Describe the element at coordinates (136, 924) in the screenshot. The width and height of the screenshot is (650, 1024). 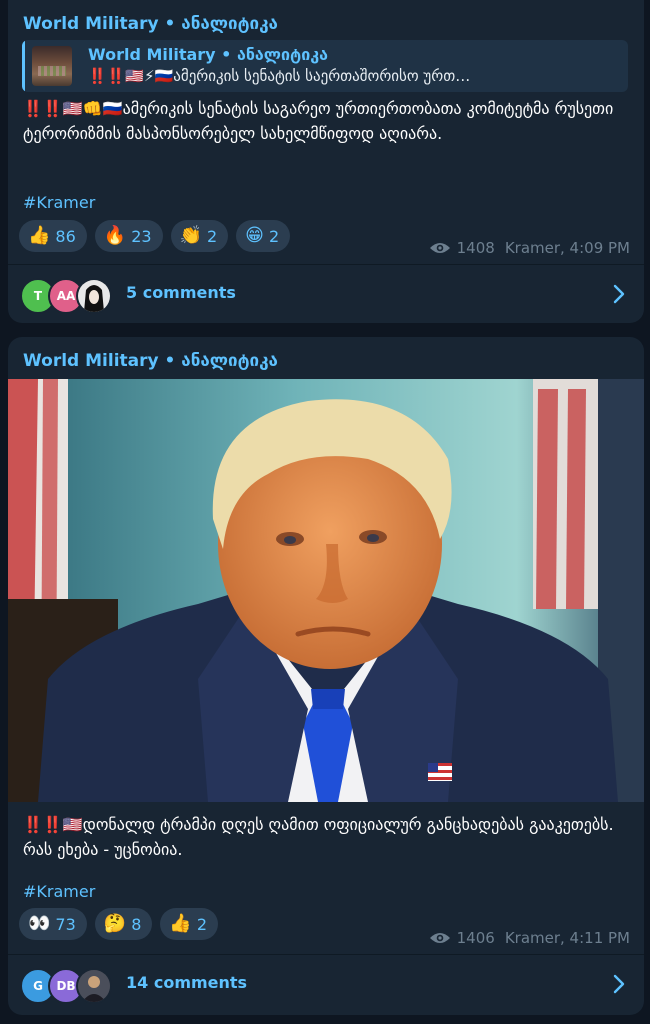
I see `reaction-count: 8` at that location.